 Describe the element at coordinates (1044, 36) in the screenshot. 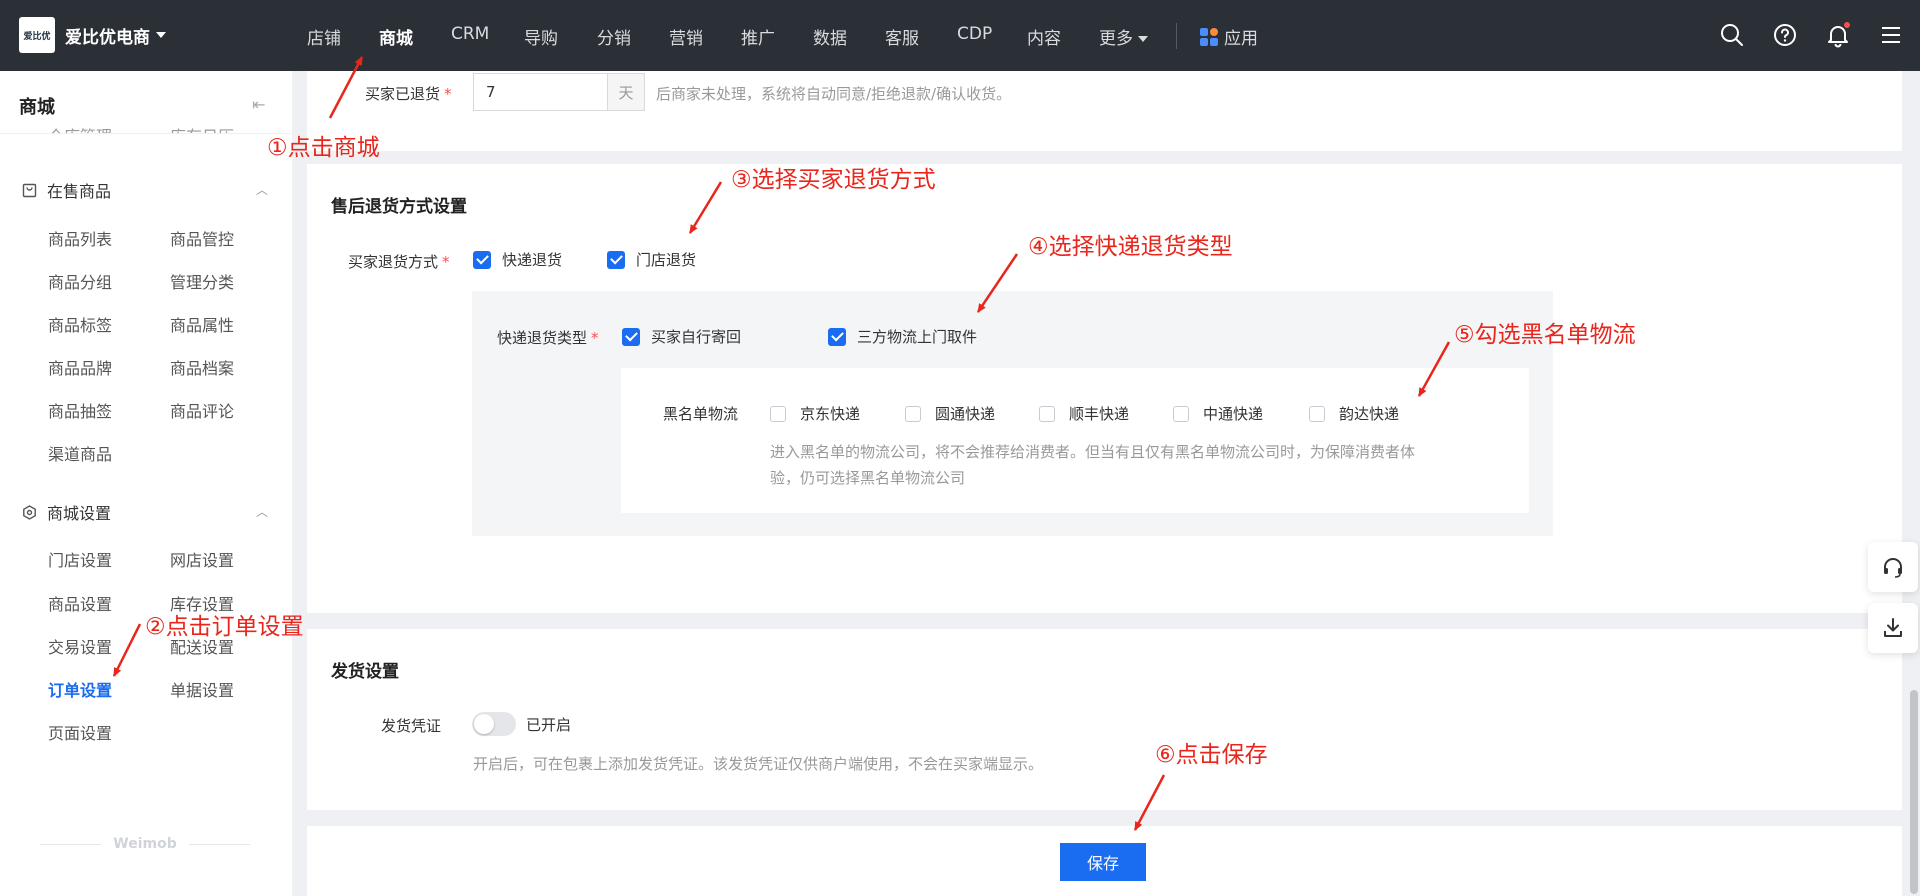

I see `nav-content: 内容` at that location.